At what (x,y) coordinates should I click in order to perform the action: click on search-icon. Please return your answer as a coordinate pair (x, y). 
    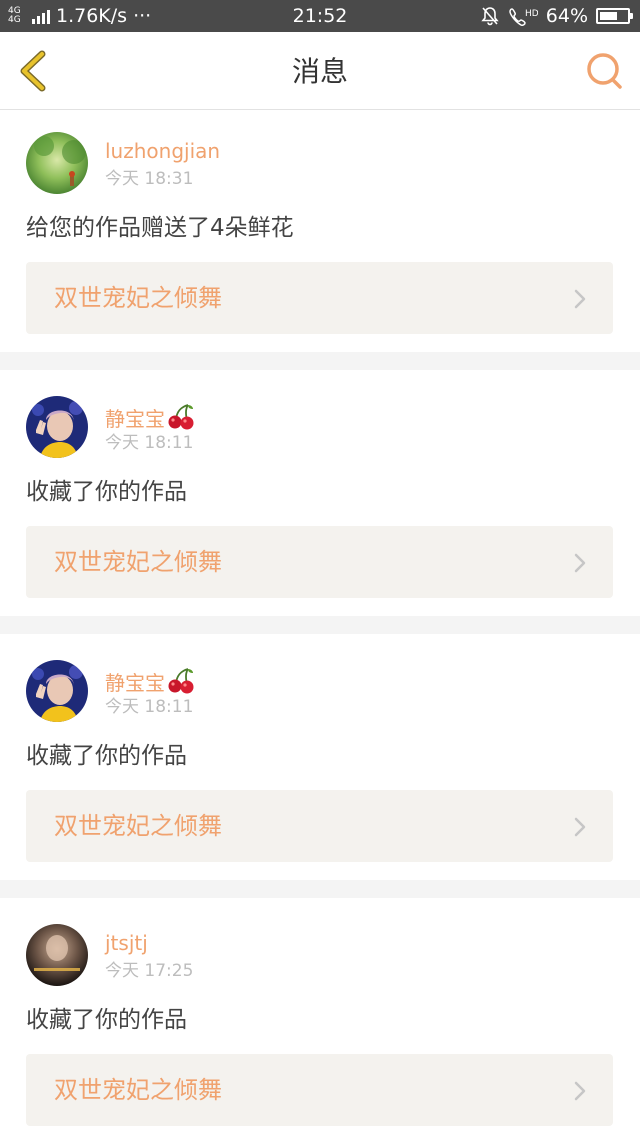
    Looking at the image, I should click on (604, 71).